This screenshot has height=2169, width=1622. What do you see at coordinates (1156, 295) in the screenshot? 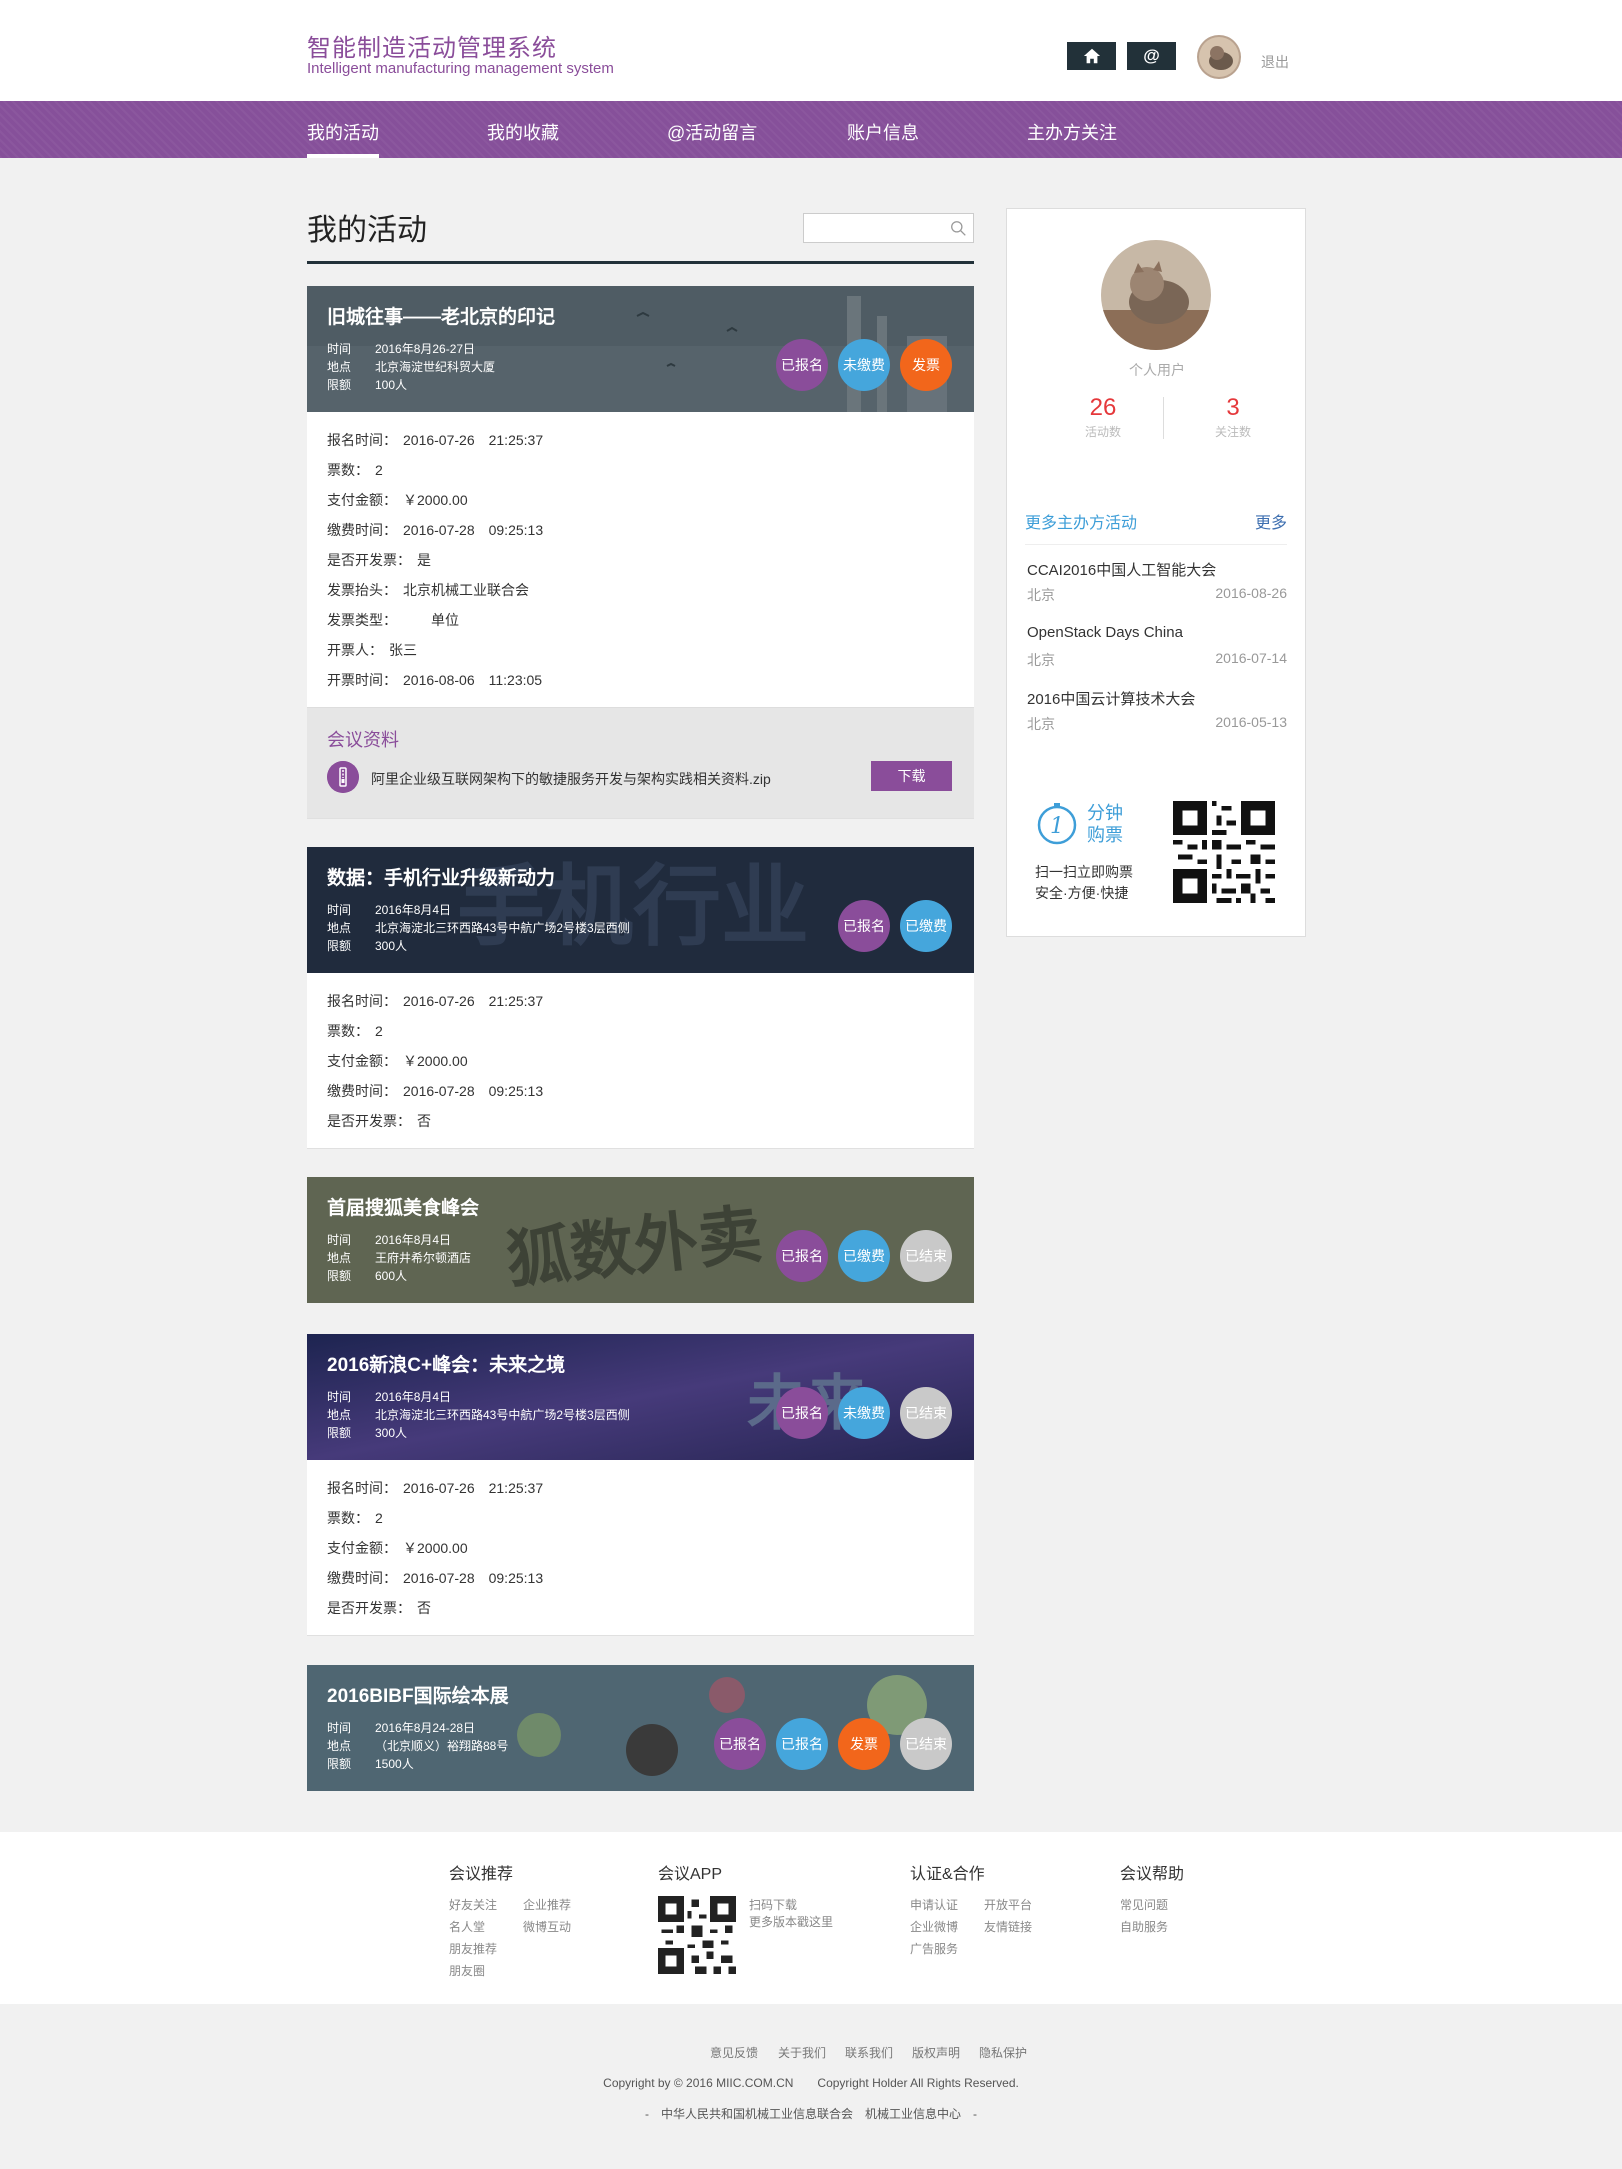
I see `profile-avatar` at bounding box center [1156, 295].